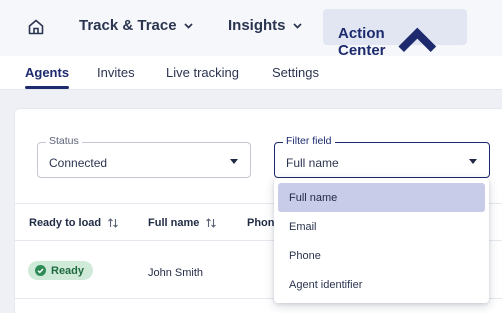 The height and width of the screenshot is (313, 502). I want to click on status-select-value: Connected, so click(78, 163).